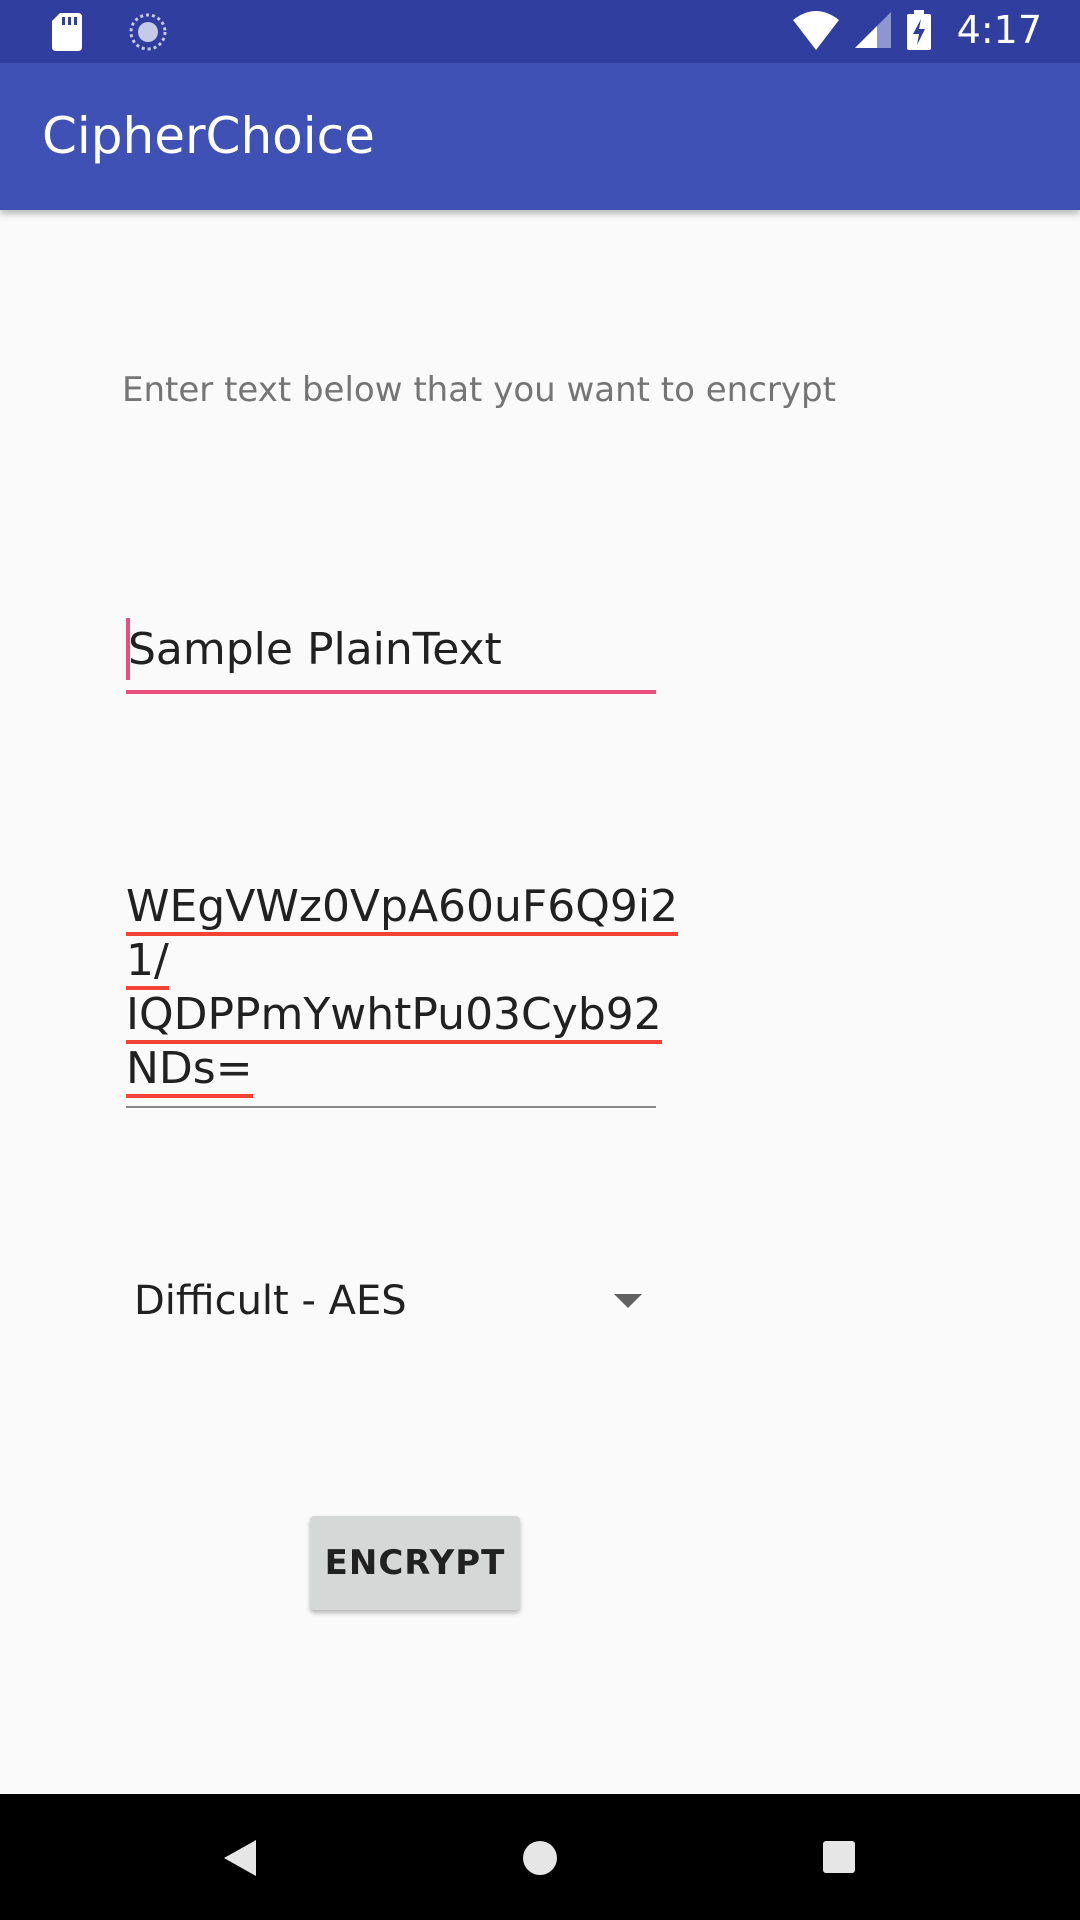 This screenshot has width=1080, height=1920. Describe the element at coordinates (839, 1857) in the screenshot. I see `recents-icon` at that location.